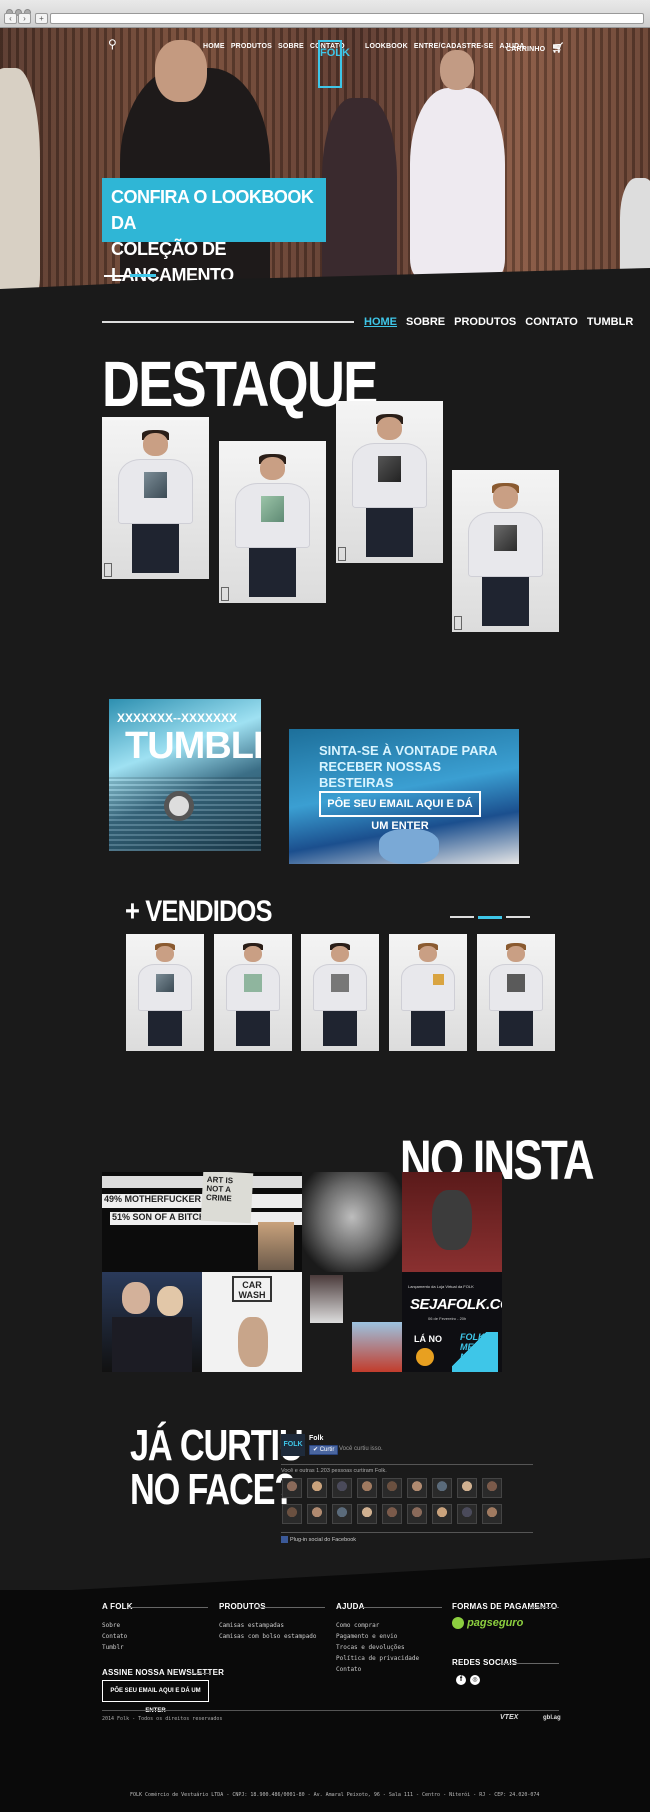 The width and height of the screenshot is (650, 1812). What do you see at coordinates (361, 1449) in the screenshot?
I see `fb-you-like: Você curtiu isso.` at bounding box center [361, 1449].